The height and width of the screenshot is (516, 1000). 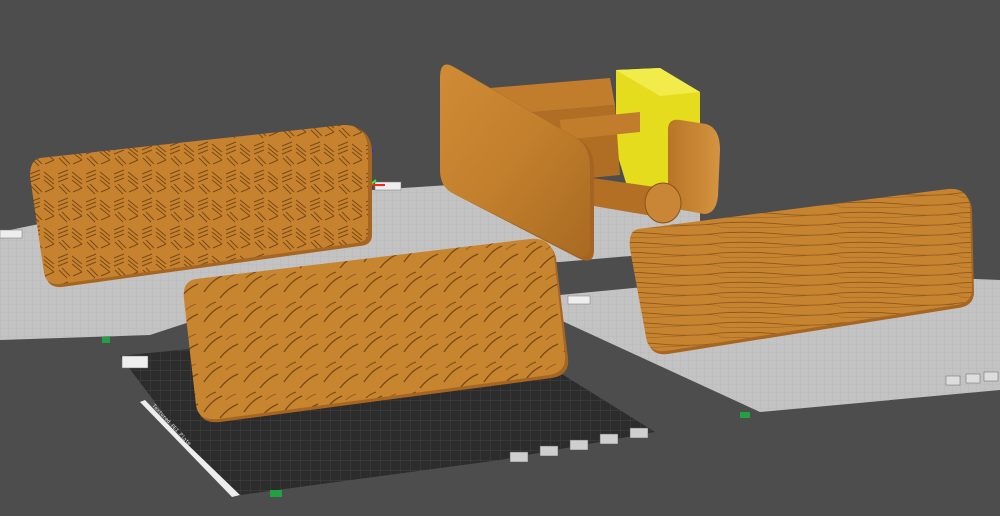 I want to click on plate-4-lock-icon, so click(x=953, y=380).